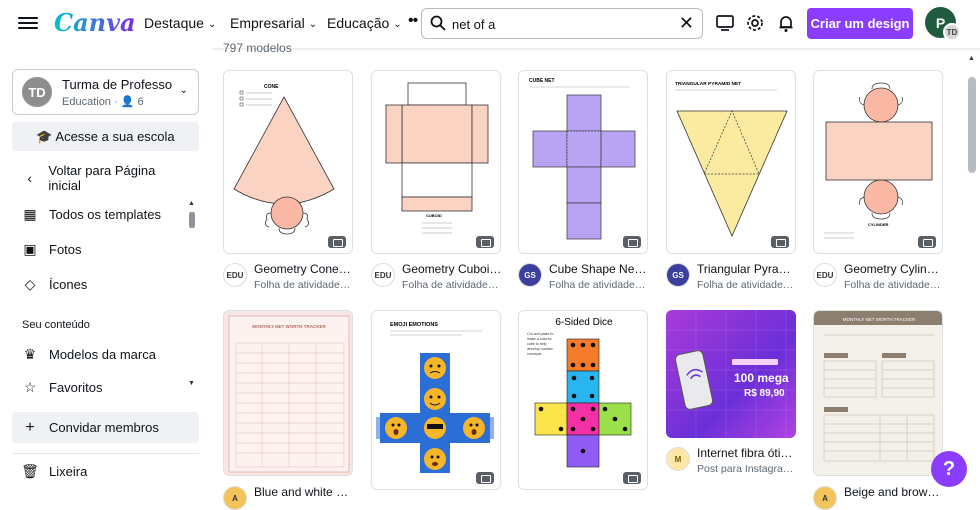  Describe the element at coordinates (537, 344) in the screenshot. I see `svg-text: cube to help` at that location.